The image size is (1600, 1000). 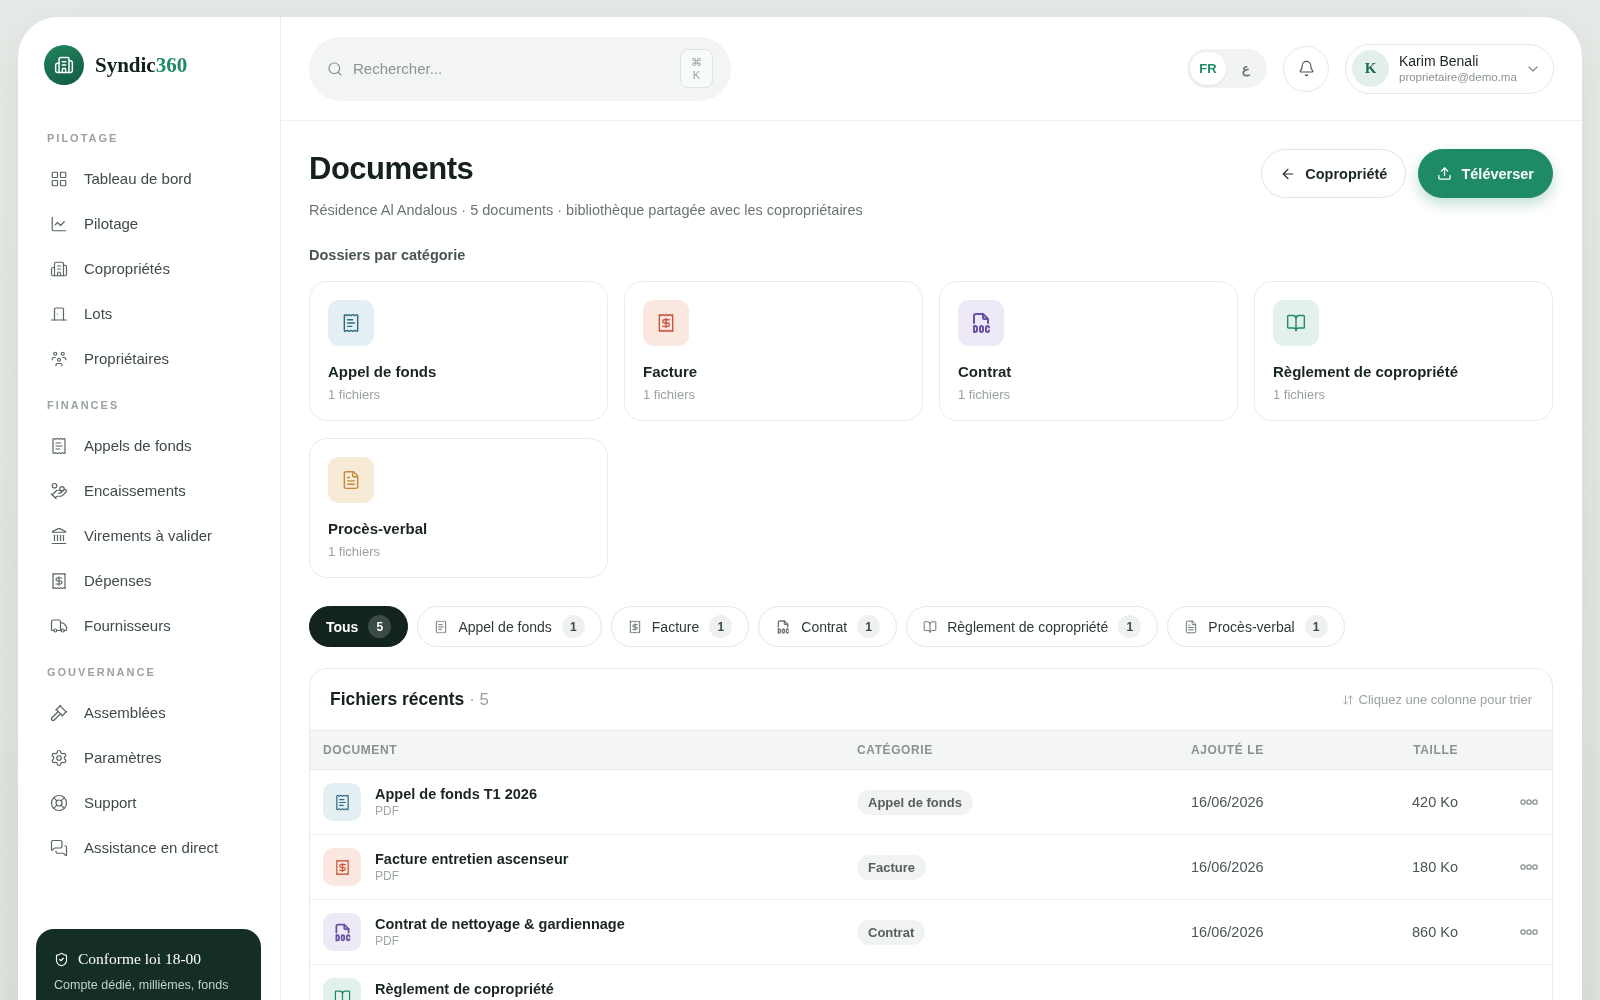 I want to click on folder-name: Appel de fonds, so click(x=382, y=372).